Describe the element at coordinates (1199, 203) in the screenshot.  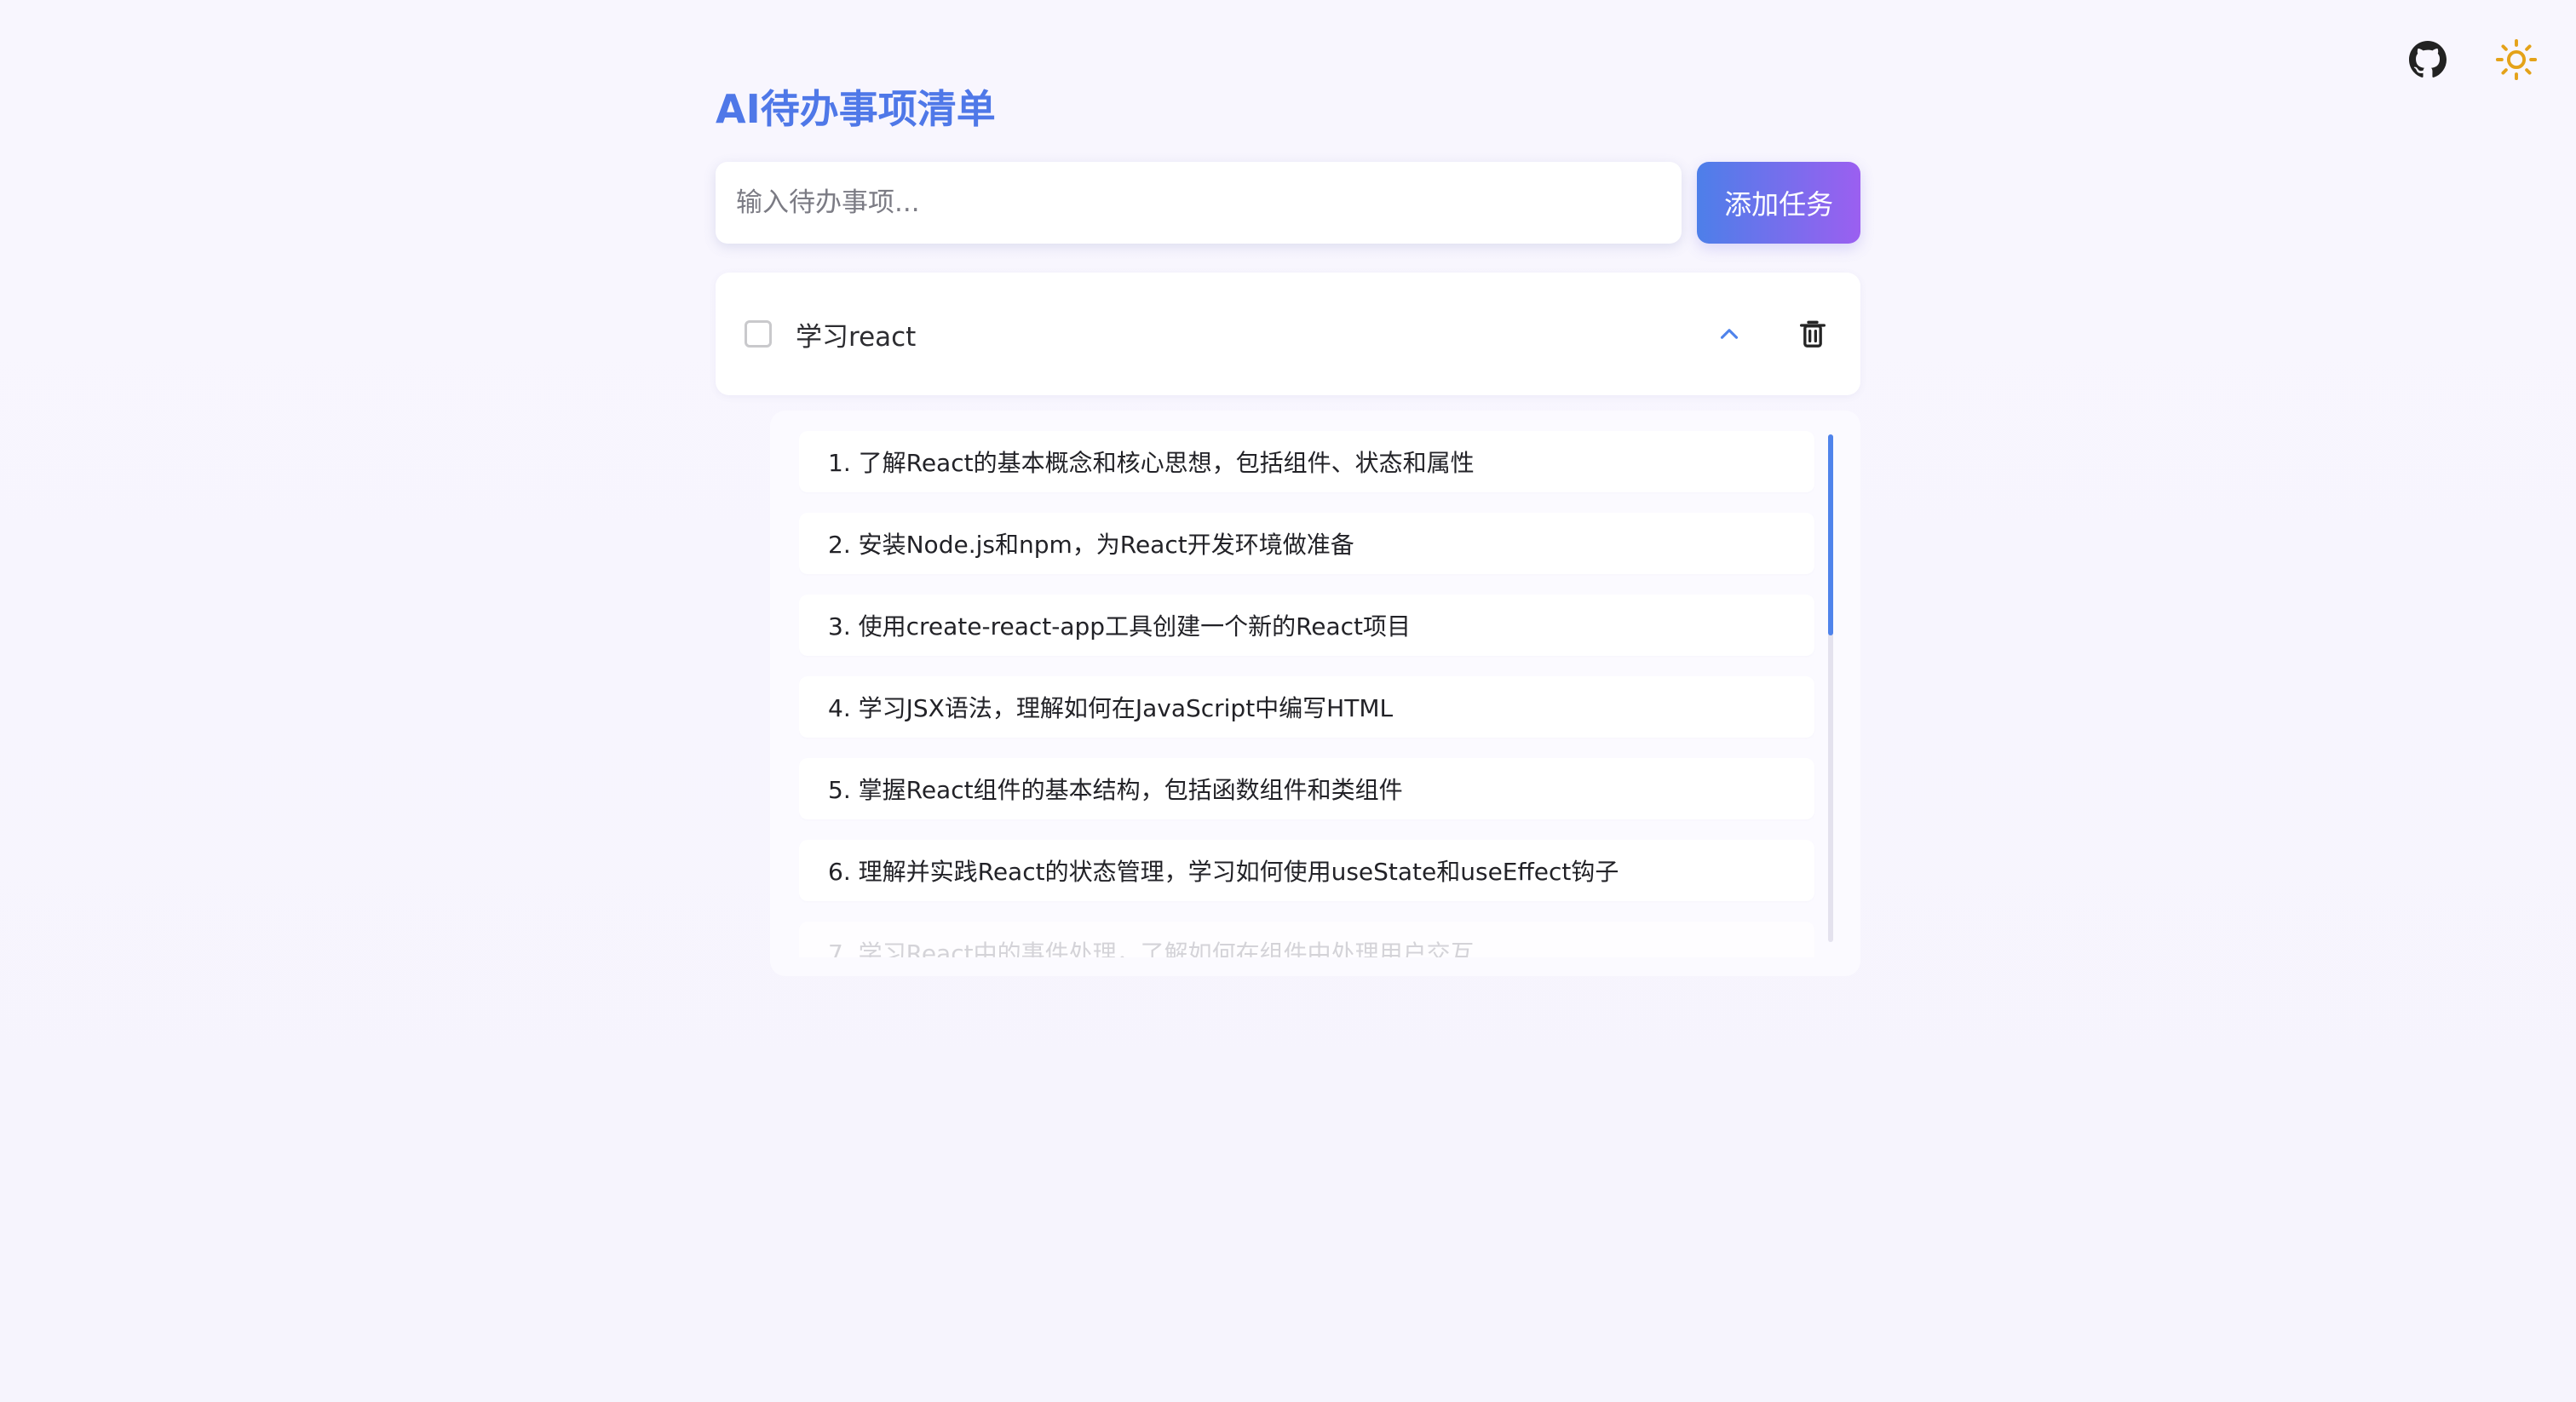
I see `task-input` at that location.